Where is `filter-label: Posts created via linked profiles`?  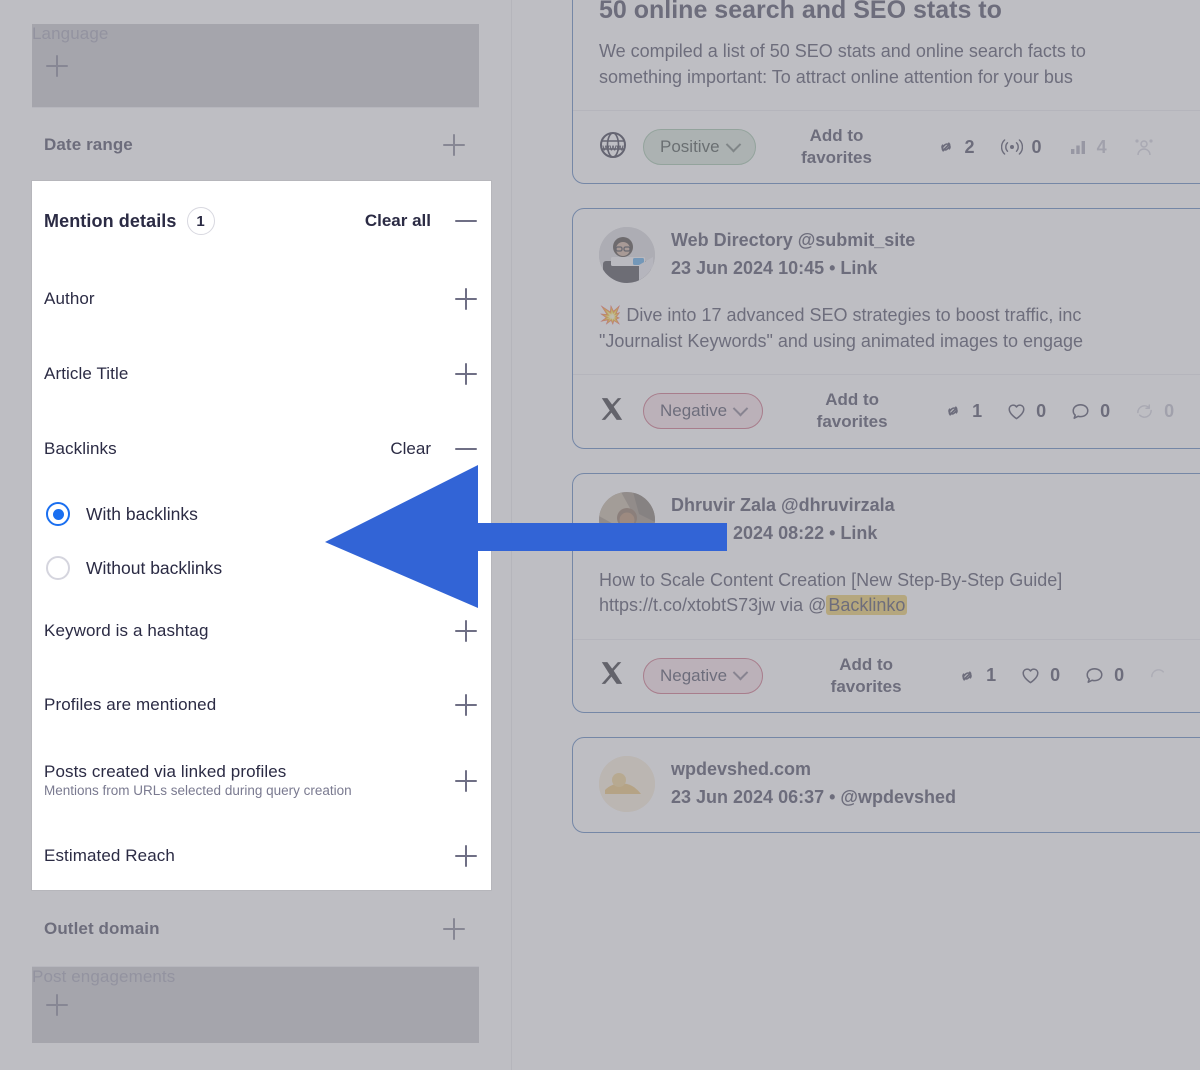
filter-label: Posts created via linked profiles is located at coordinates (165, 771).